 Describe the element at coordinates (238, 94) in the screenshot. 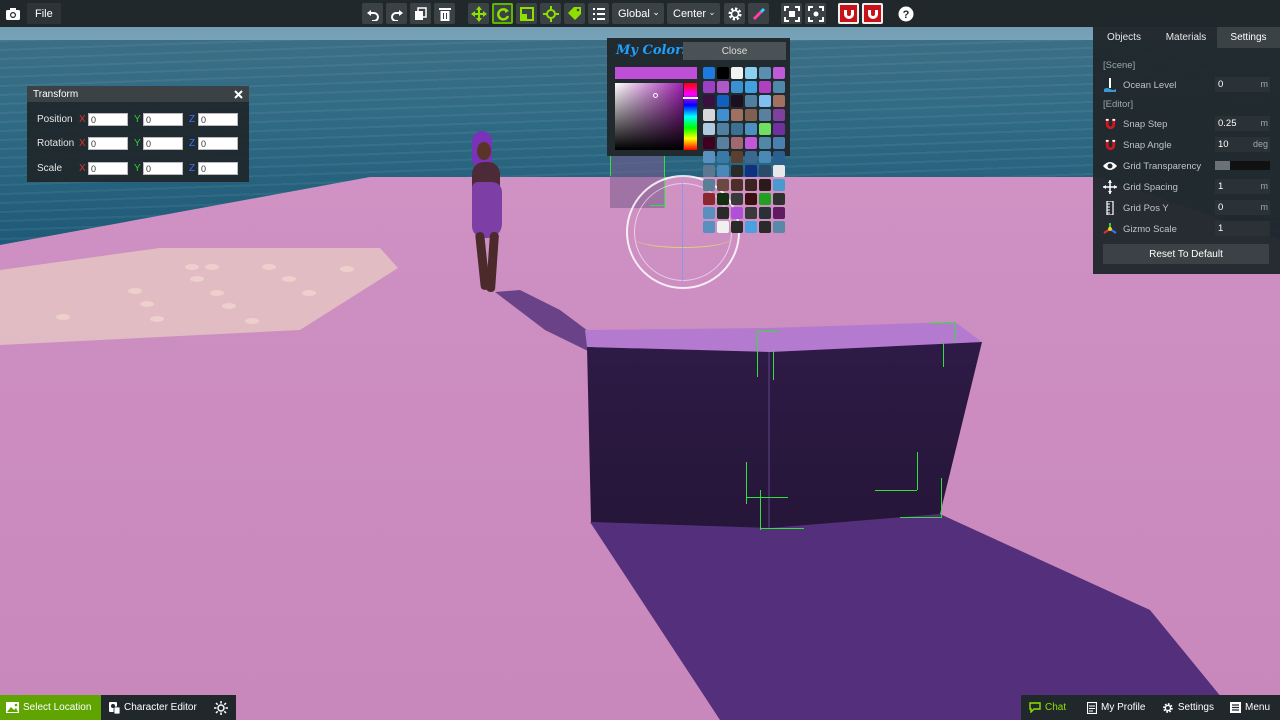

I see `close-icon` at that location.